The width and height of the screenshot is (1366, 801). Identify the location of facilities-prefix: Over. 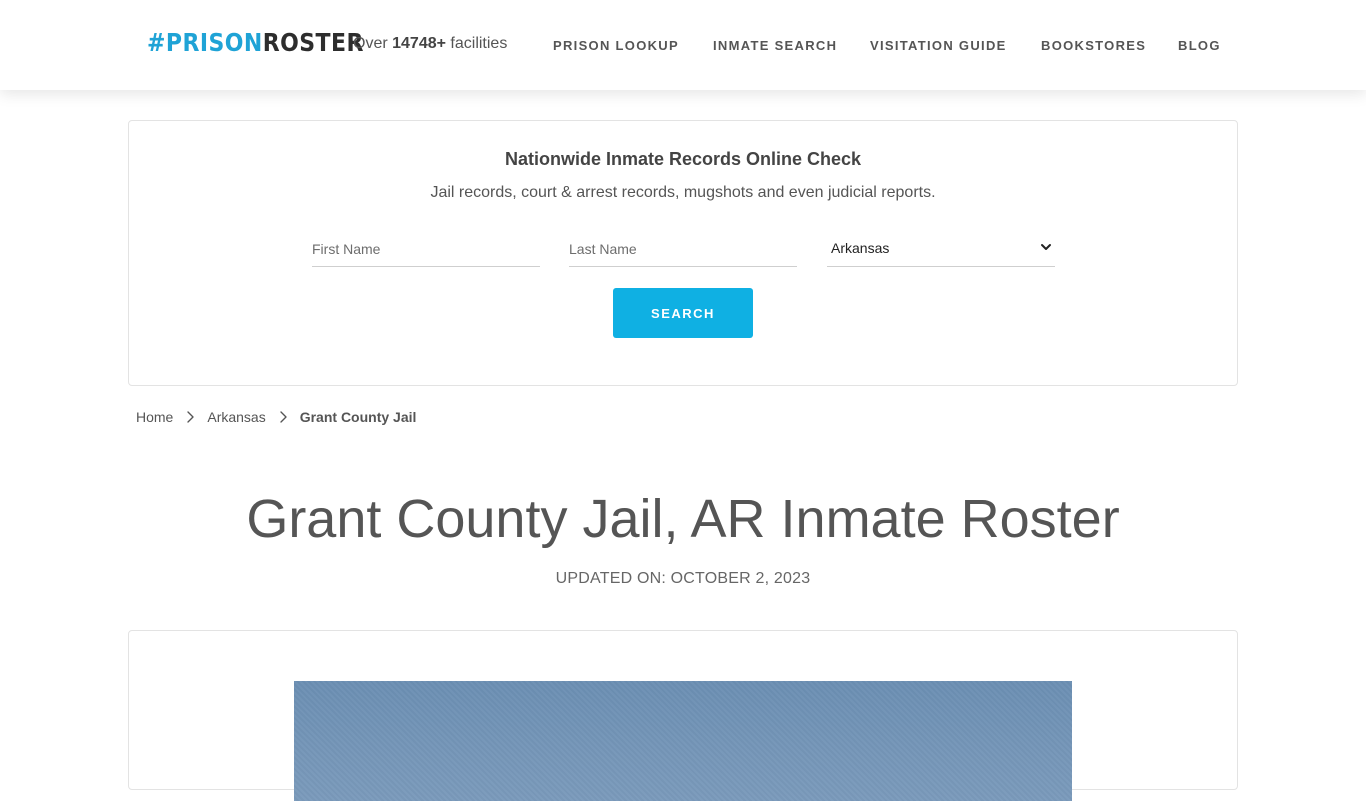
(370, 43).